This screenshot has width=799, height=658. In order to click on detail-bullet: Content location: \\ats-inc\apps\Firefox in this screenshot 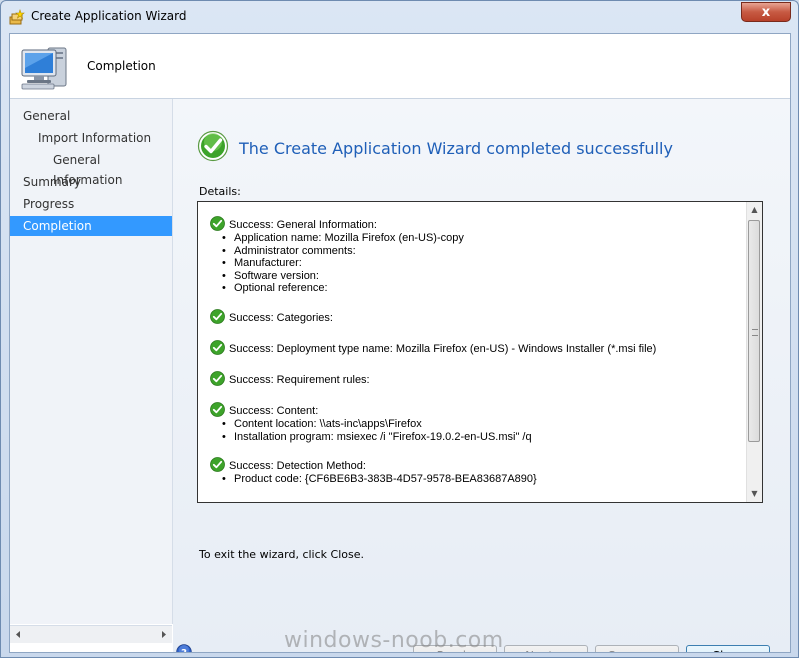, I will do `click(478, 424)`.